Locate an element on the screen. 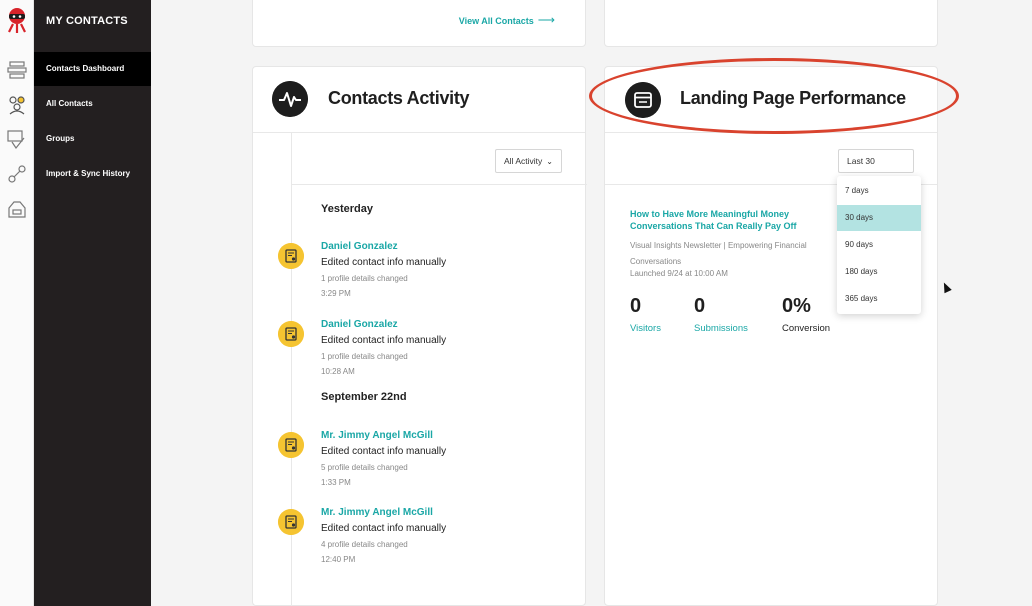 Image resolution: width=1032 pixels, height=606 pixels. activity-filter-select: All Activity ⌄ is located at coordinates (528, 161).